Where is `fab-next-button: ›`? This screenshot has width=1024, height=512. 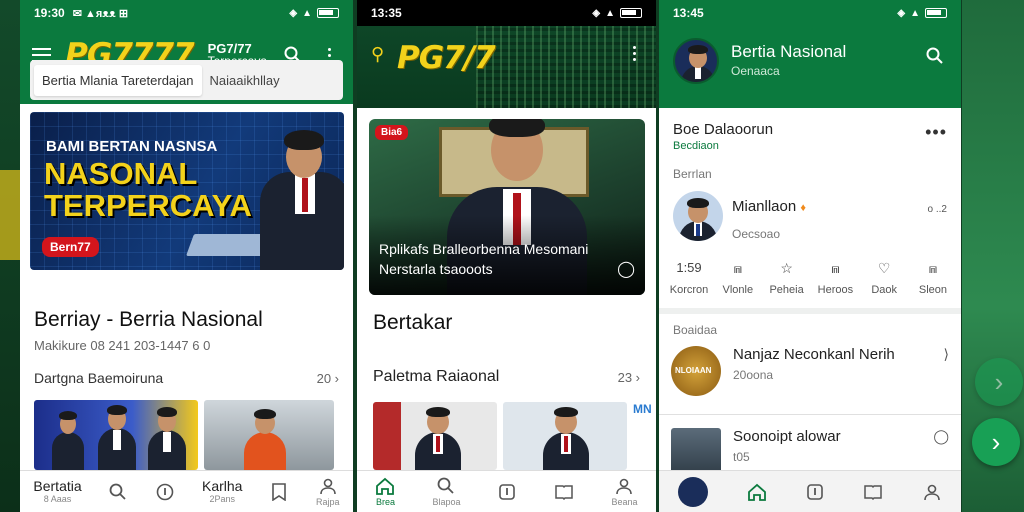
fab-next-button: › is located at coordinates (996, 442).